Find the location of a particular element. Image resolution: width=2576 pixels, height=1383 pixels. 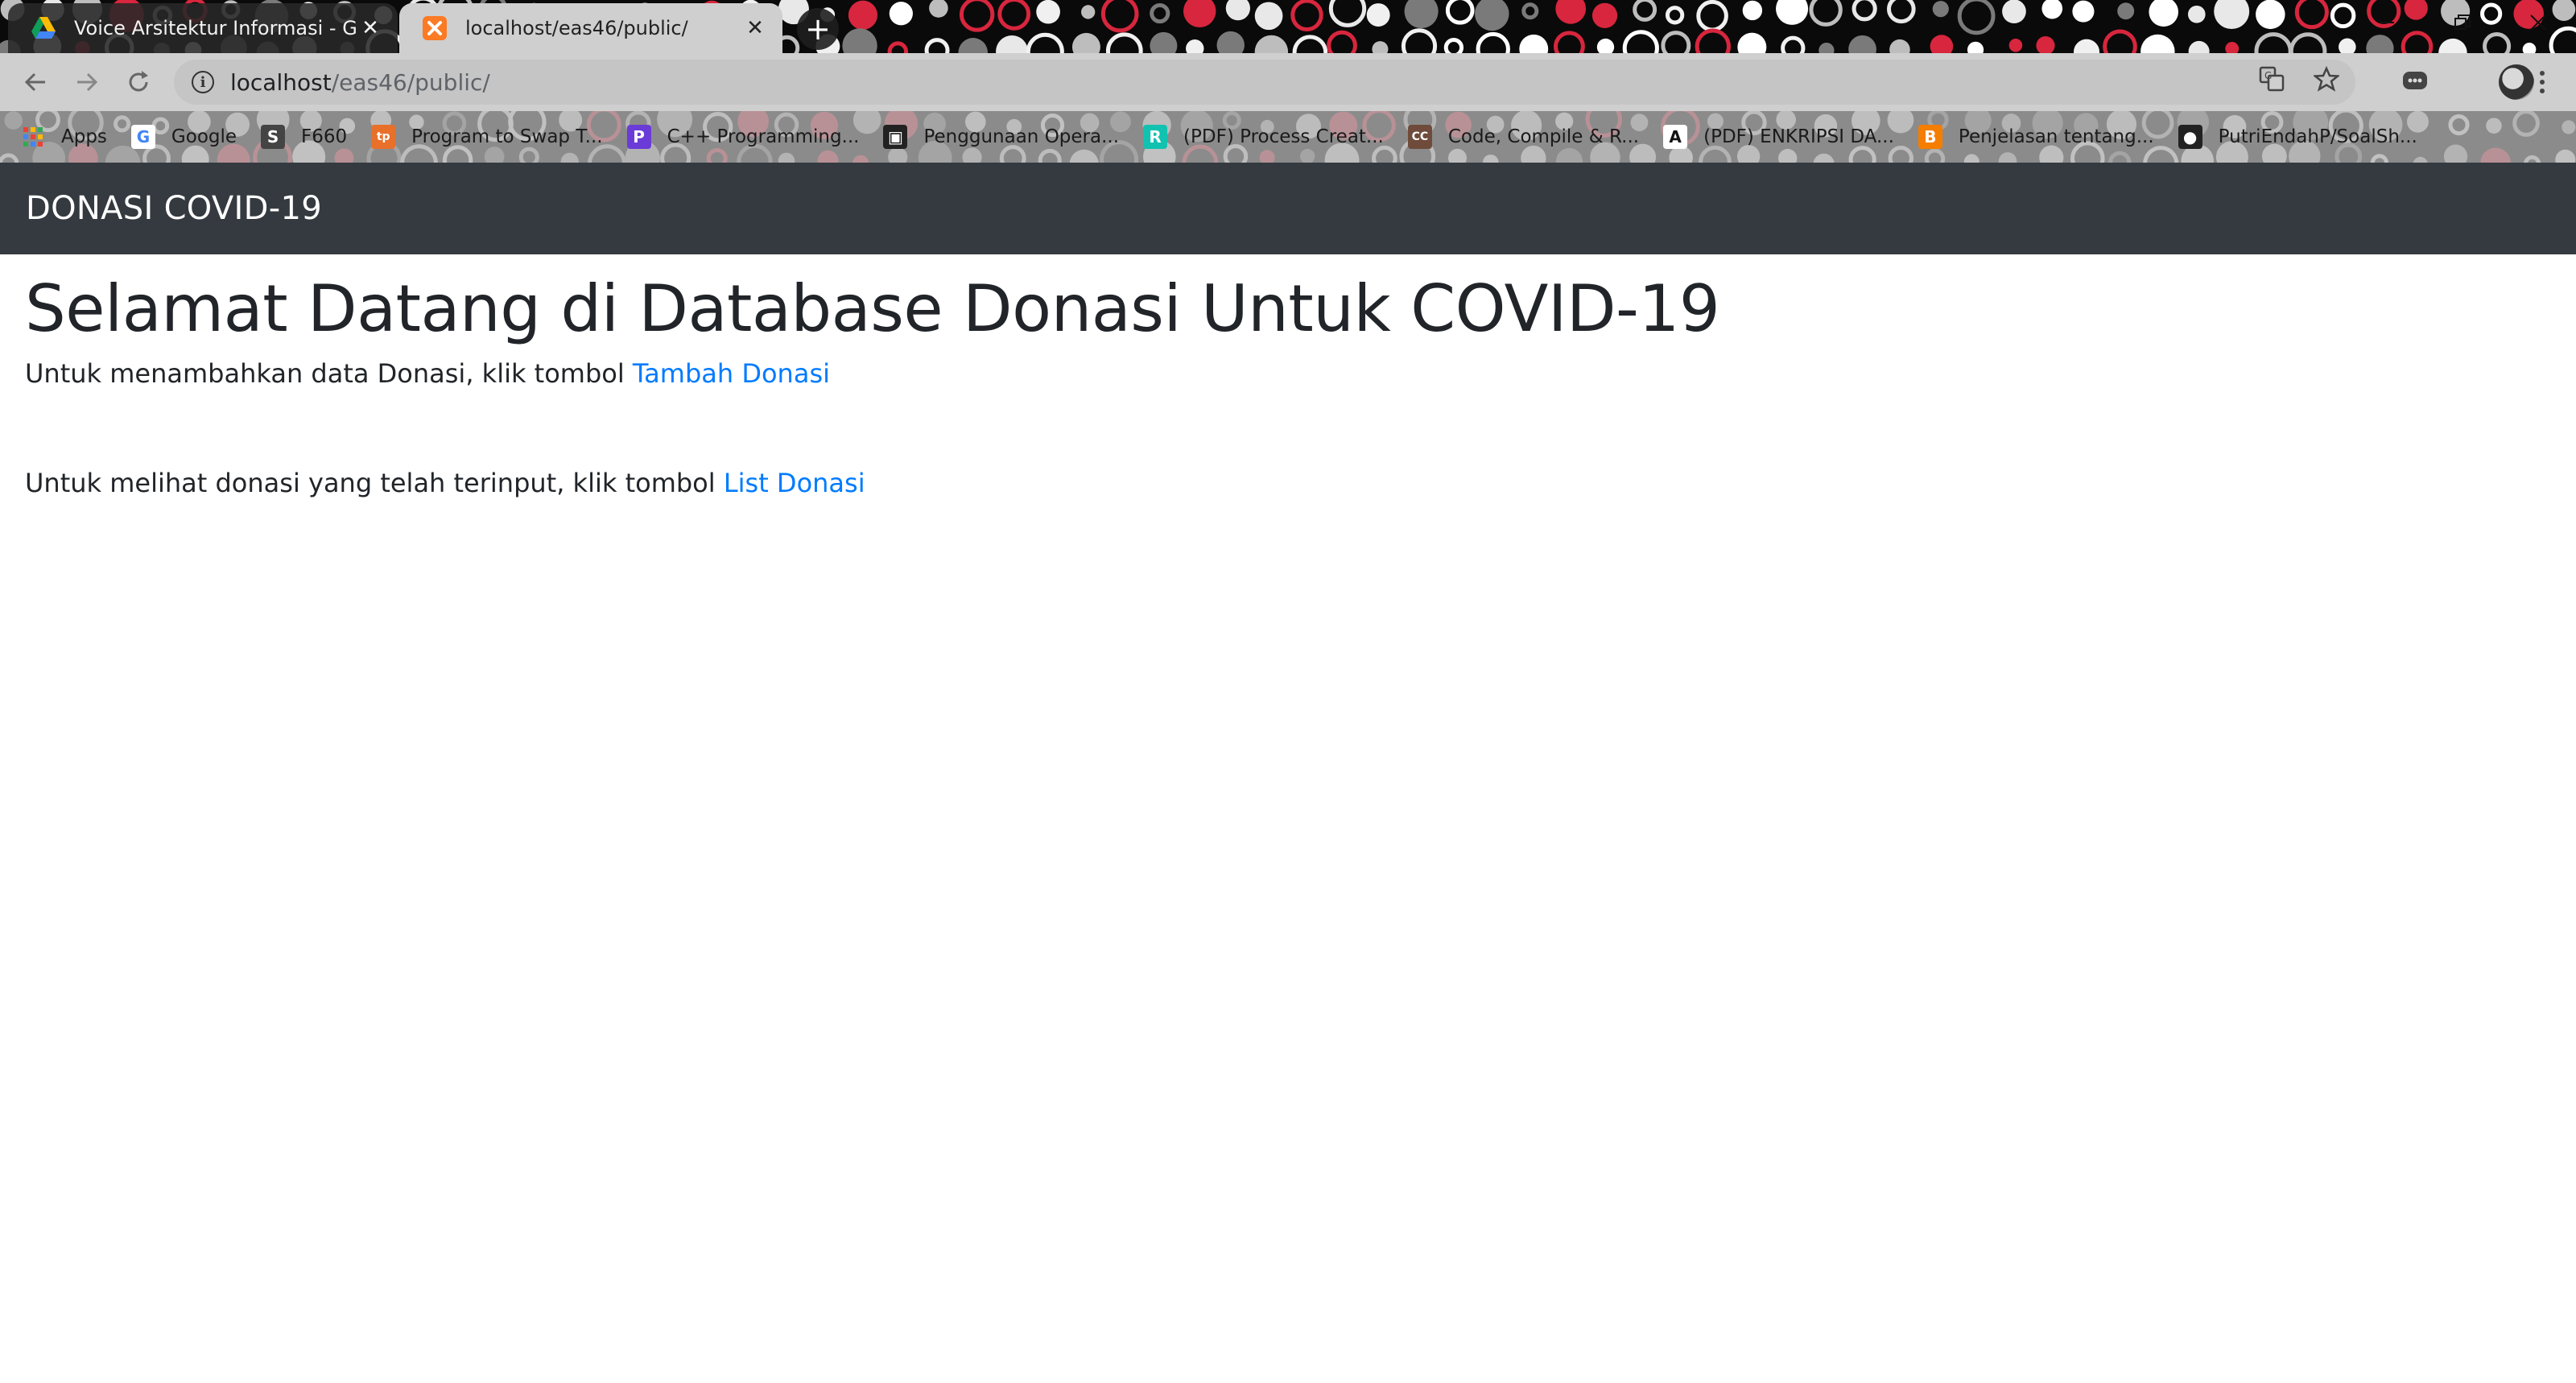

bookmark-star-icon is located at coordinates (2326, 81).